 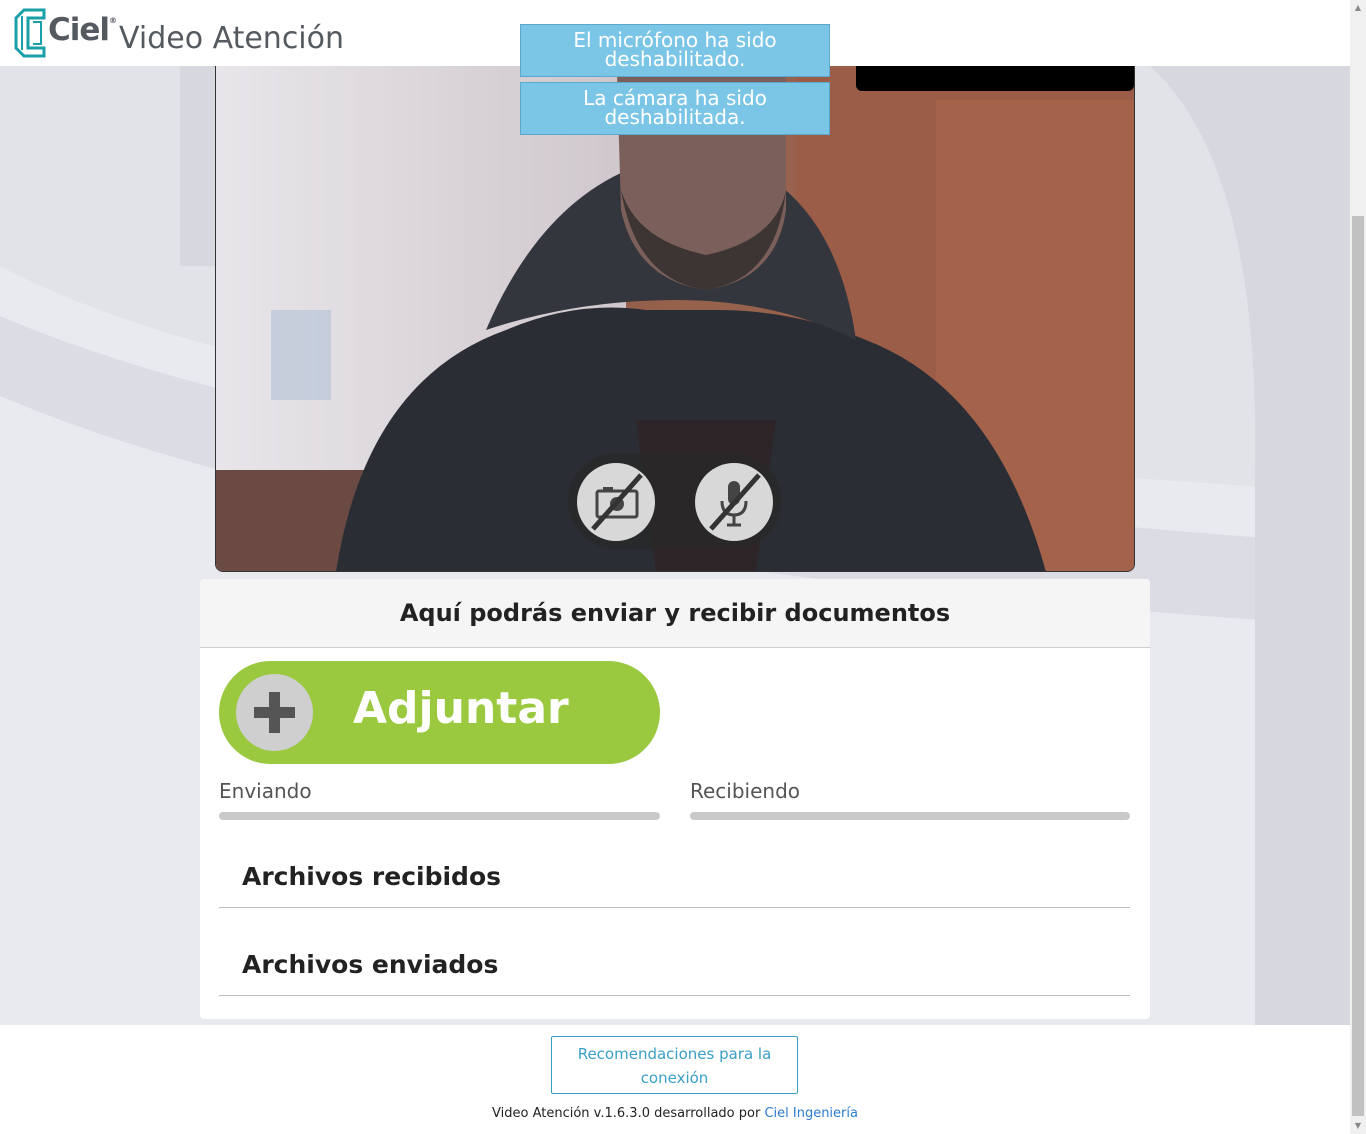 What do you see at coordinates (265, 791) in the screenshot?
I see `sending-label: Enviando` at bounding box center [265, 791].